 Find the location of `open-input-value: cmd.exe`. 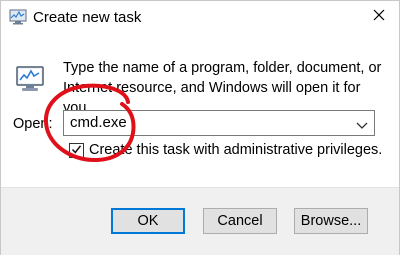

open-input-value: cmd.exe is located at coordinates (98, 122).